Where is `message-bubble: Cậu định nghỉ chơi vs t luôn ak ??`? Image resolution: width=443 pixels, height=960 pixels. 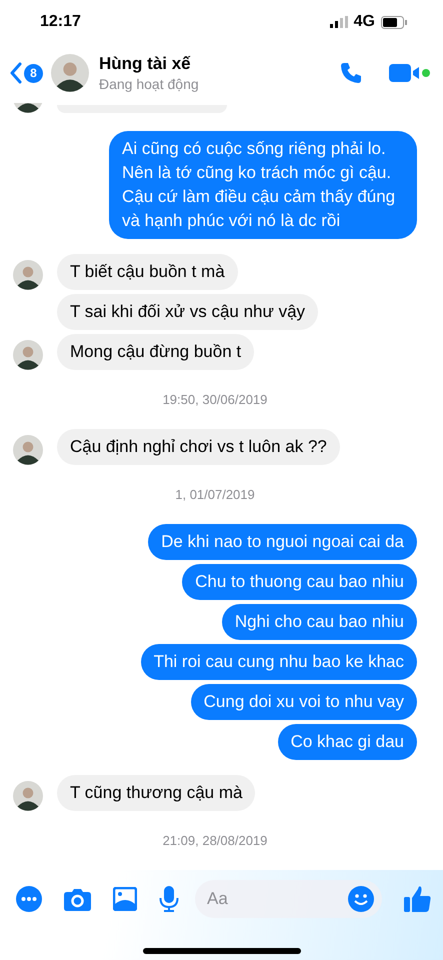
message-bubble: Cậu định nghỉ chơi vs t luôn ak ?? is located at coordinates (198, 446).